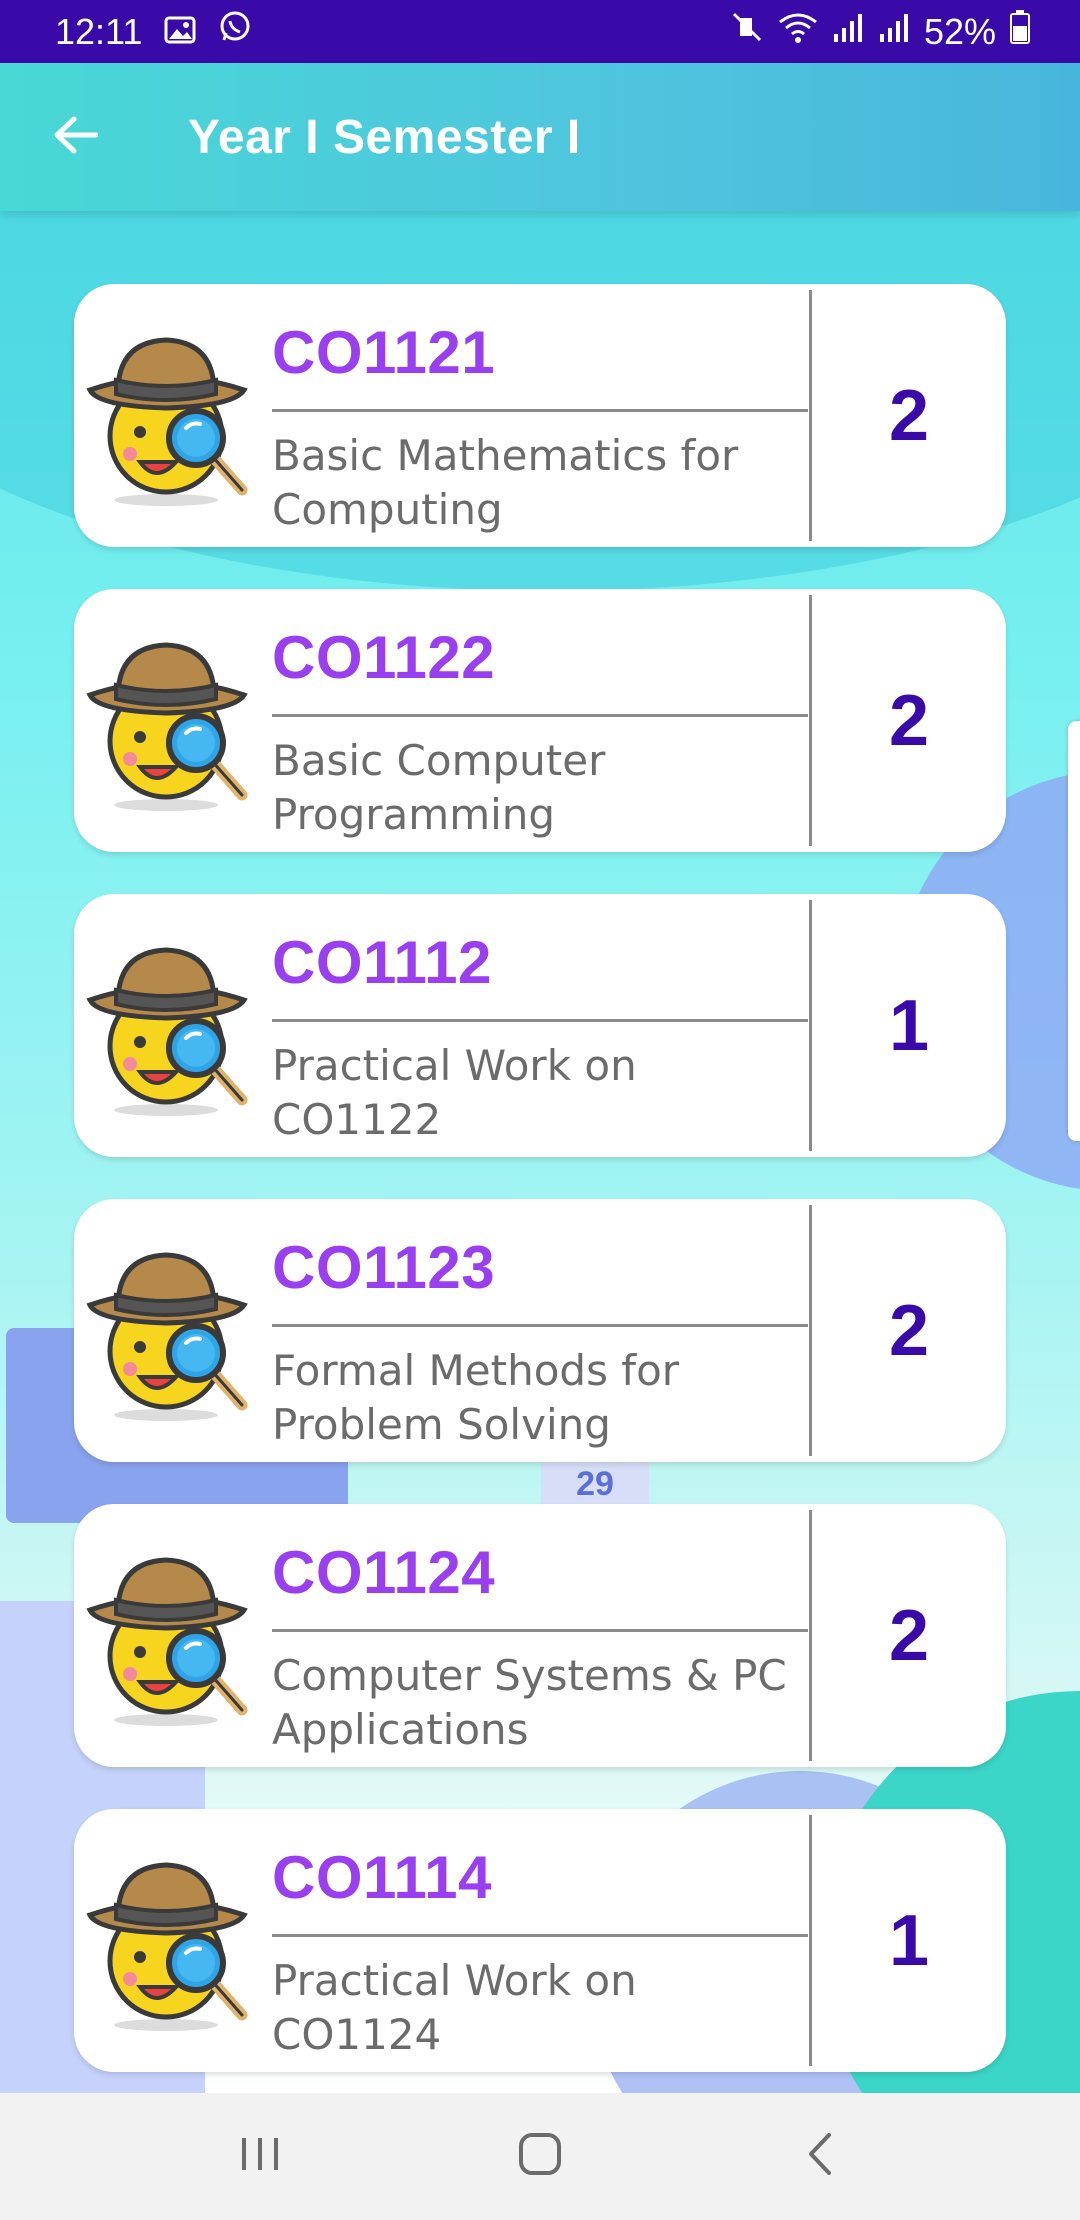  Describe the element at coordinates (384, 352) in the screenshot. I see `course-code: CO1121` at that location.